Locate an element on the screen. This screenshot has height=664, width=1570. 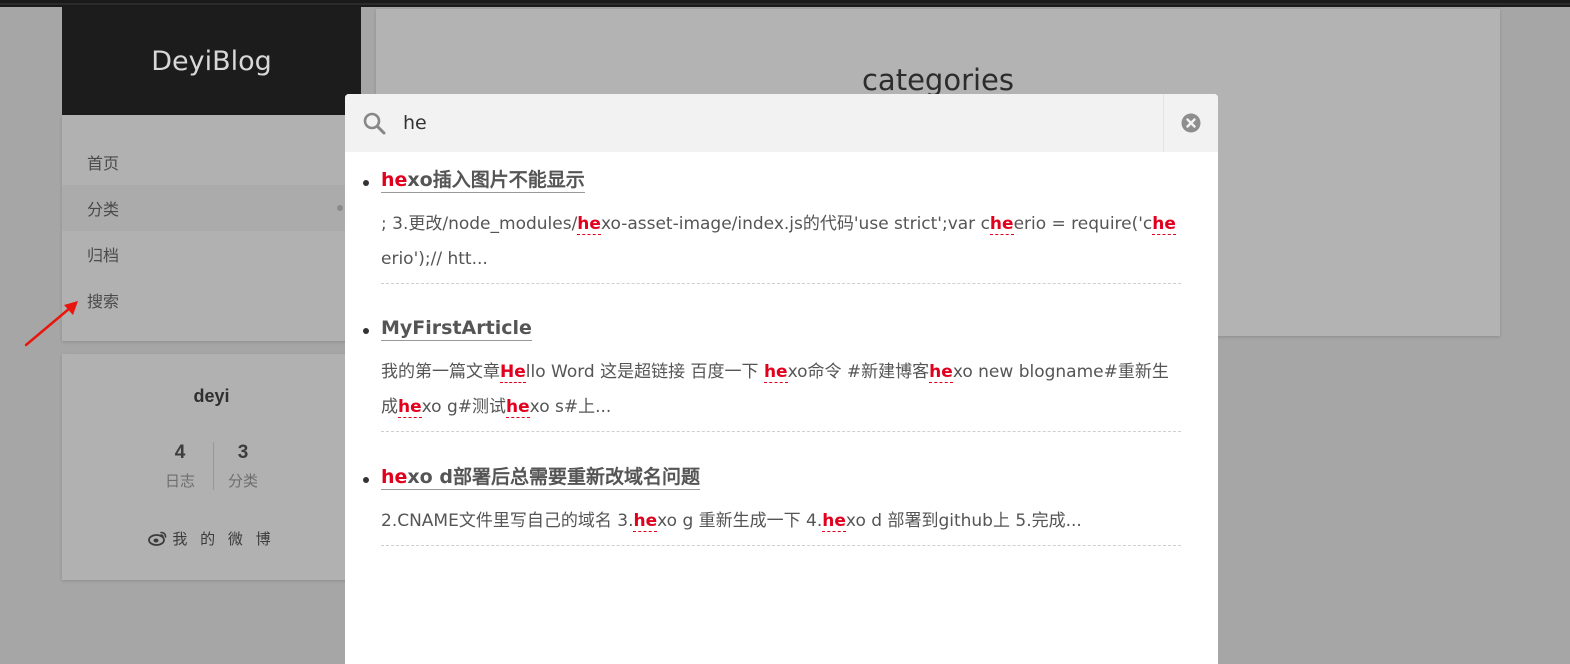
search-result-title: MyFirstArticle is located at coordinates (456, 328).